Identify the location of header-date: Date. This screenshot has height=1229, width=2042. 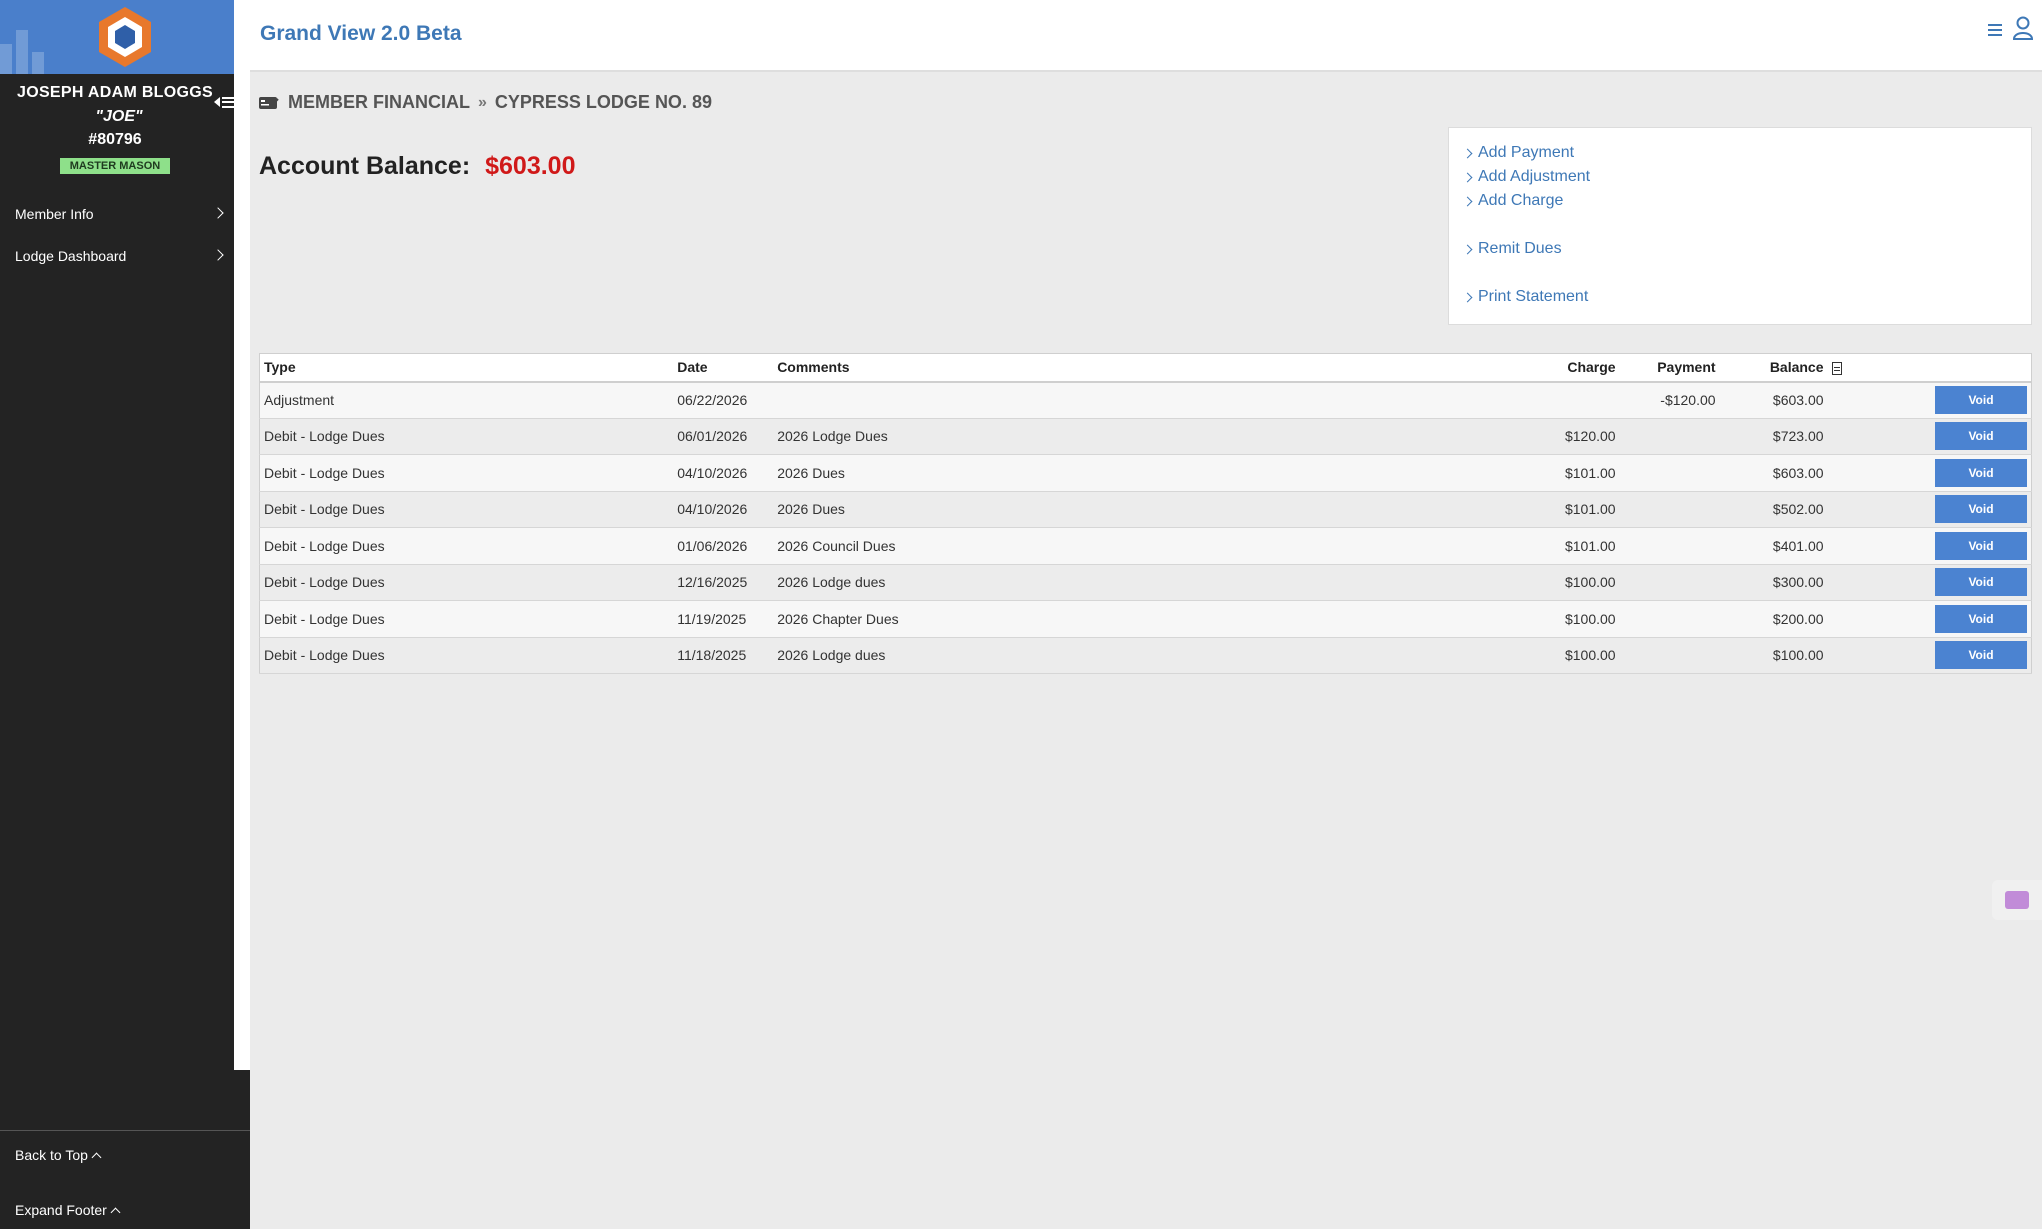
(723, 368).